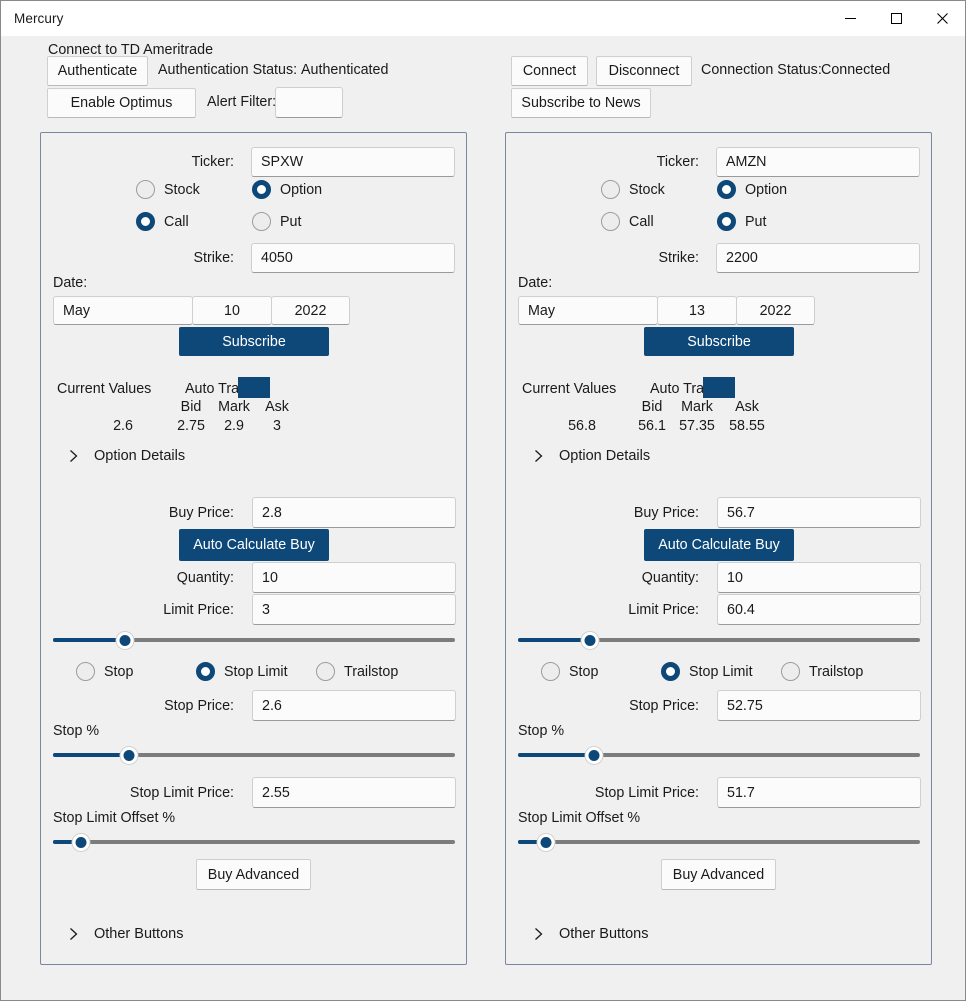 The height and width of the screenshot is (1001, 966). Describe the element at coordinates (581, 103) in the screenshot. I see `subscribe-to-news-button: Subscribe to News` at that location.